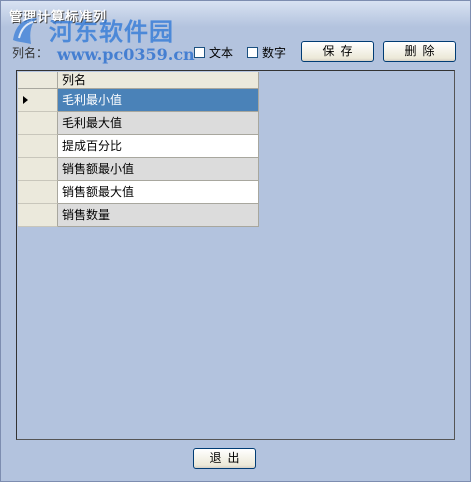 This screenshot has height=482, width=471. What do you see at coordinates (38, 80) in the screenshot?
I see `row-selector-header` at bounding box center [38, 80].